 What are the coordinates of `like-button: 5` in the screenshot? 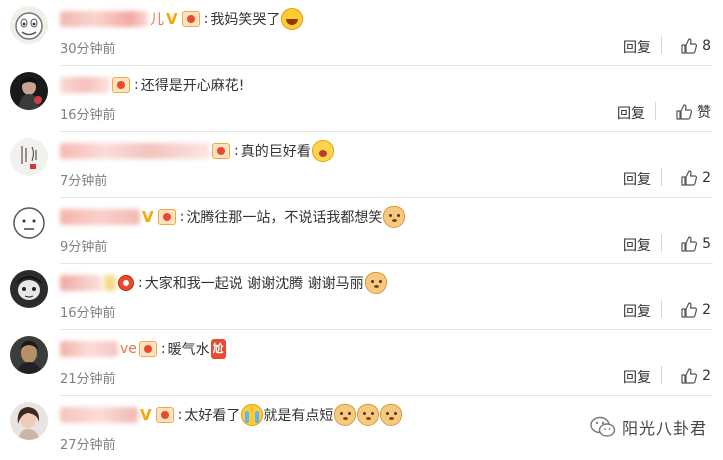 It's located at (688, 244).